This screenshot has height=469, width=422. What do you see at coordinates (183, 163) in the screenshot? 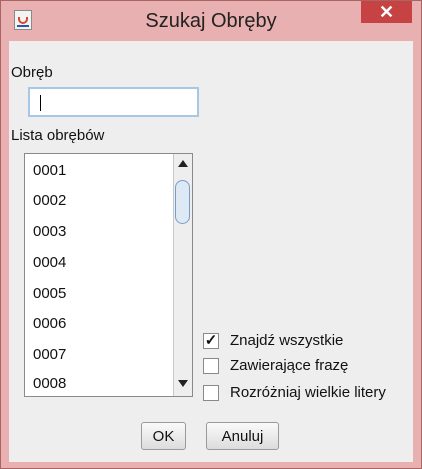
I see `scroll-up-arrow-icon` at bounding box center [183, 163].